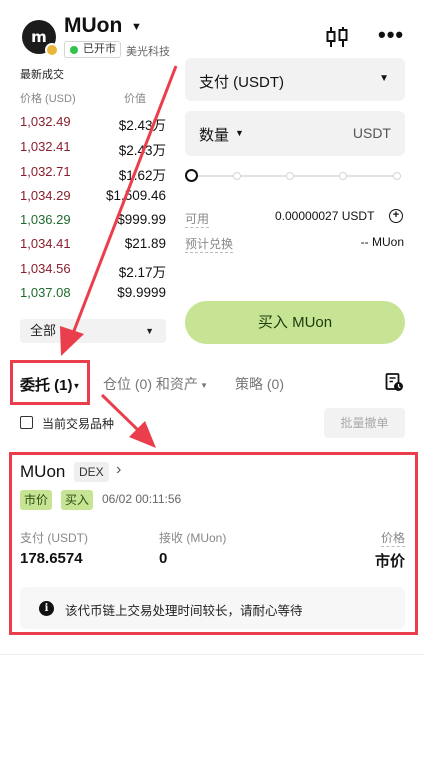 The image size is (424, 778). Describe the element at coordinates (197, 220) in the screenshot. I see `available-label: 可用` at that location.